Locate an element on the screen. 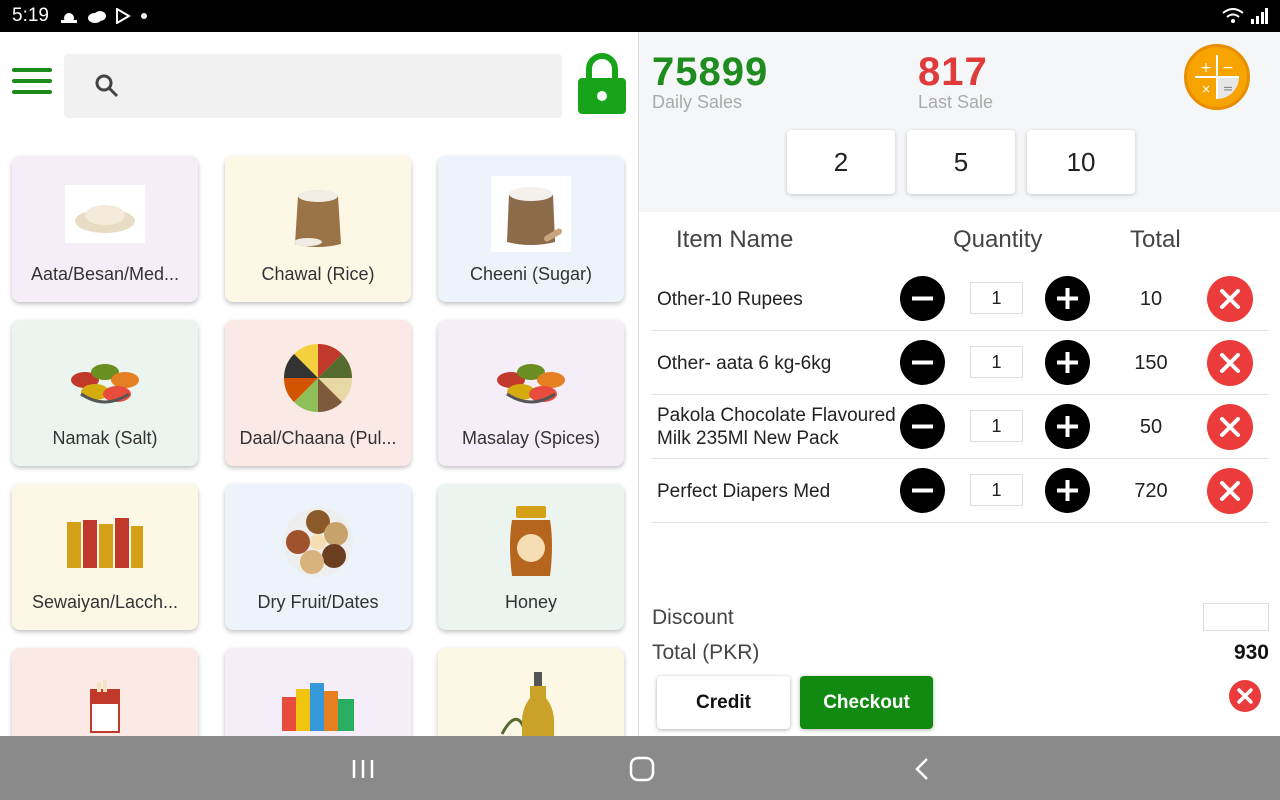 The width and height of the screenshot is (1280, 800). cloud-icon is located at coordinates (96, 17).